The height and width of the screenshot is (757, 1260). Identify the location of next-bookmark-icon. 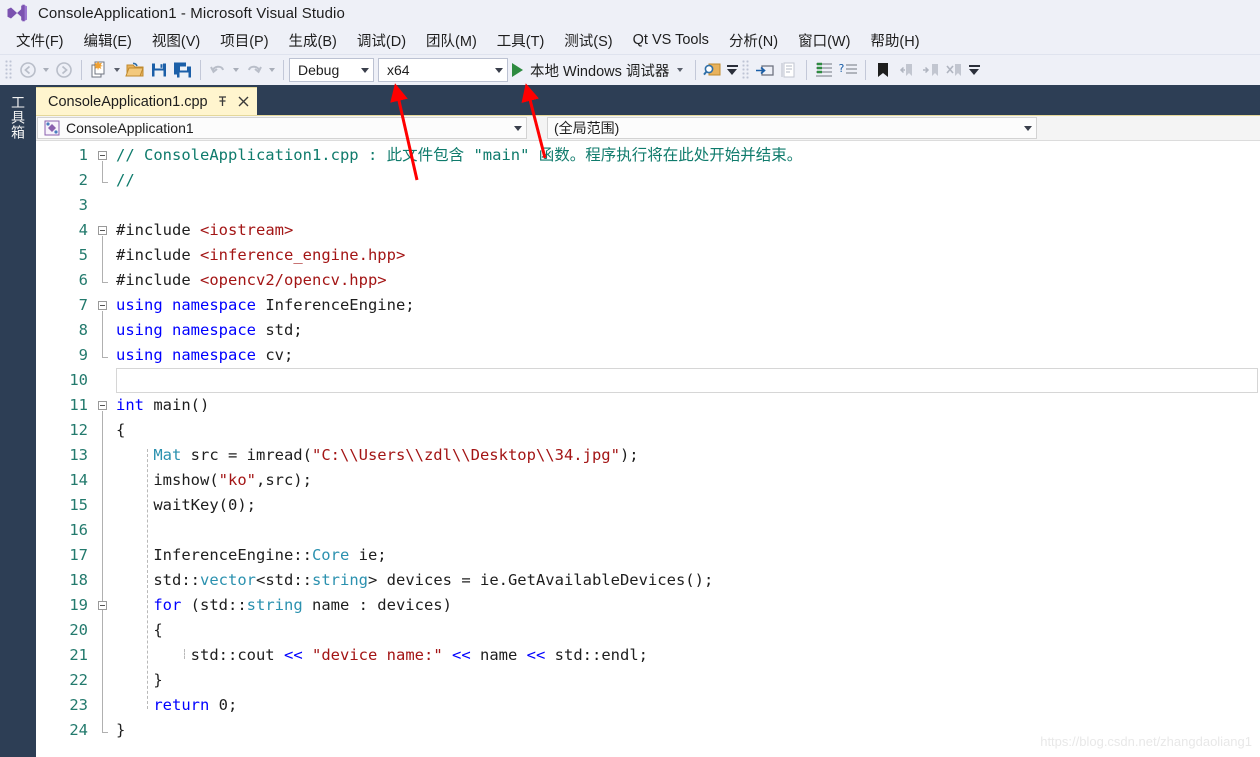
(931, 70).